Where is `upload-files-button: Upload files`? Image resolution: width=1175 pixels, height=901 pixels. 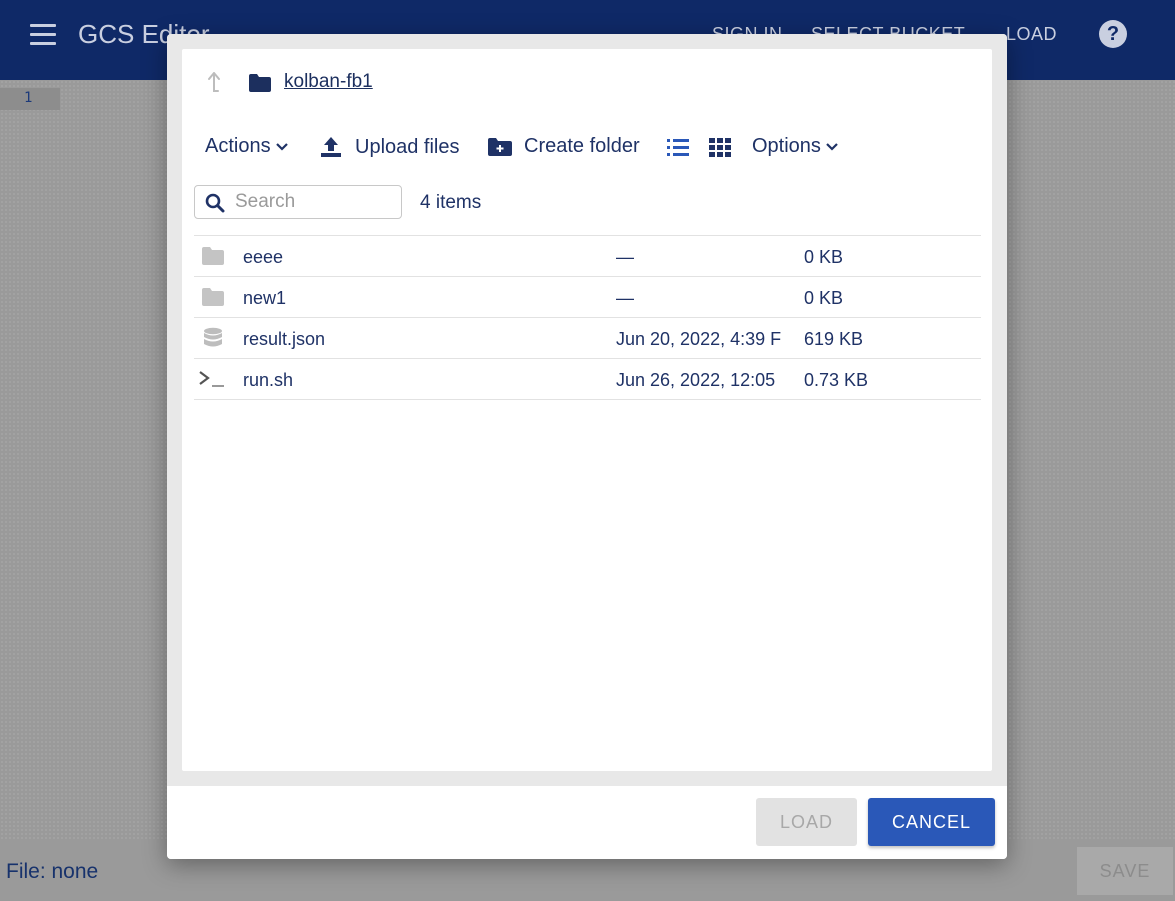 upload-files-button: Upload files is located at coordinates (389, 147).